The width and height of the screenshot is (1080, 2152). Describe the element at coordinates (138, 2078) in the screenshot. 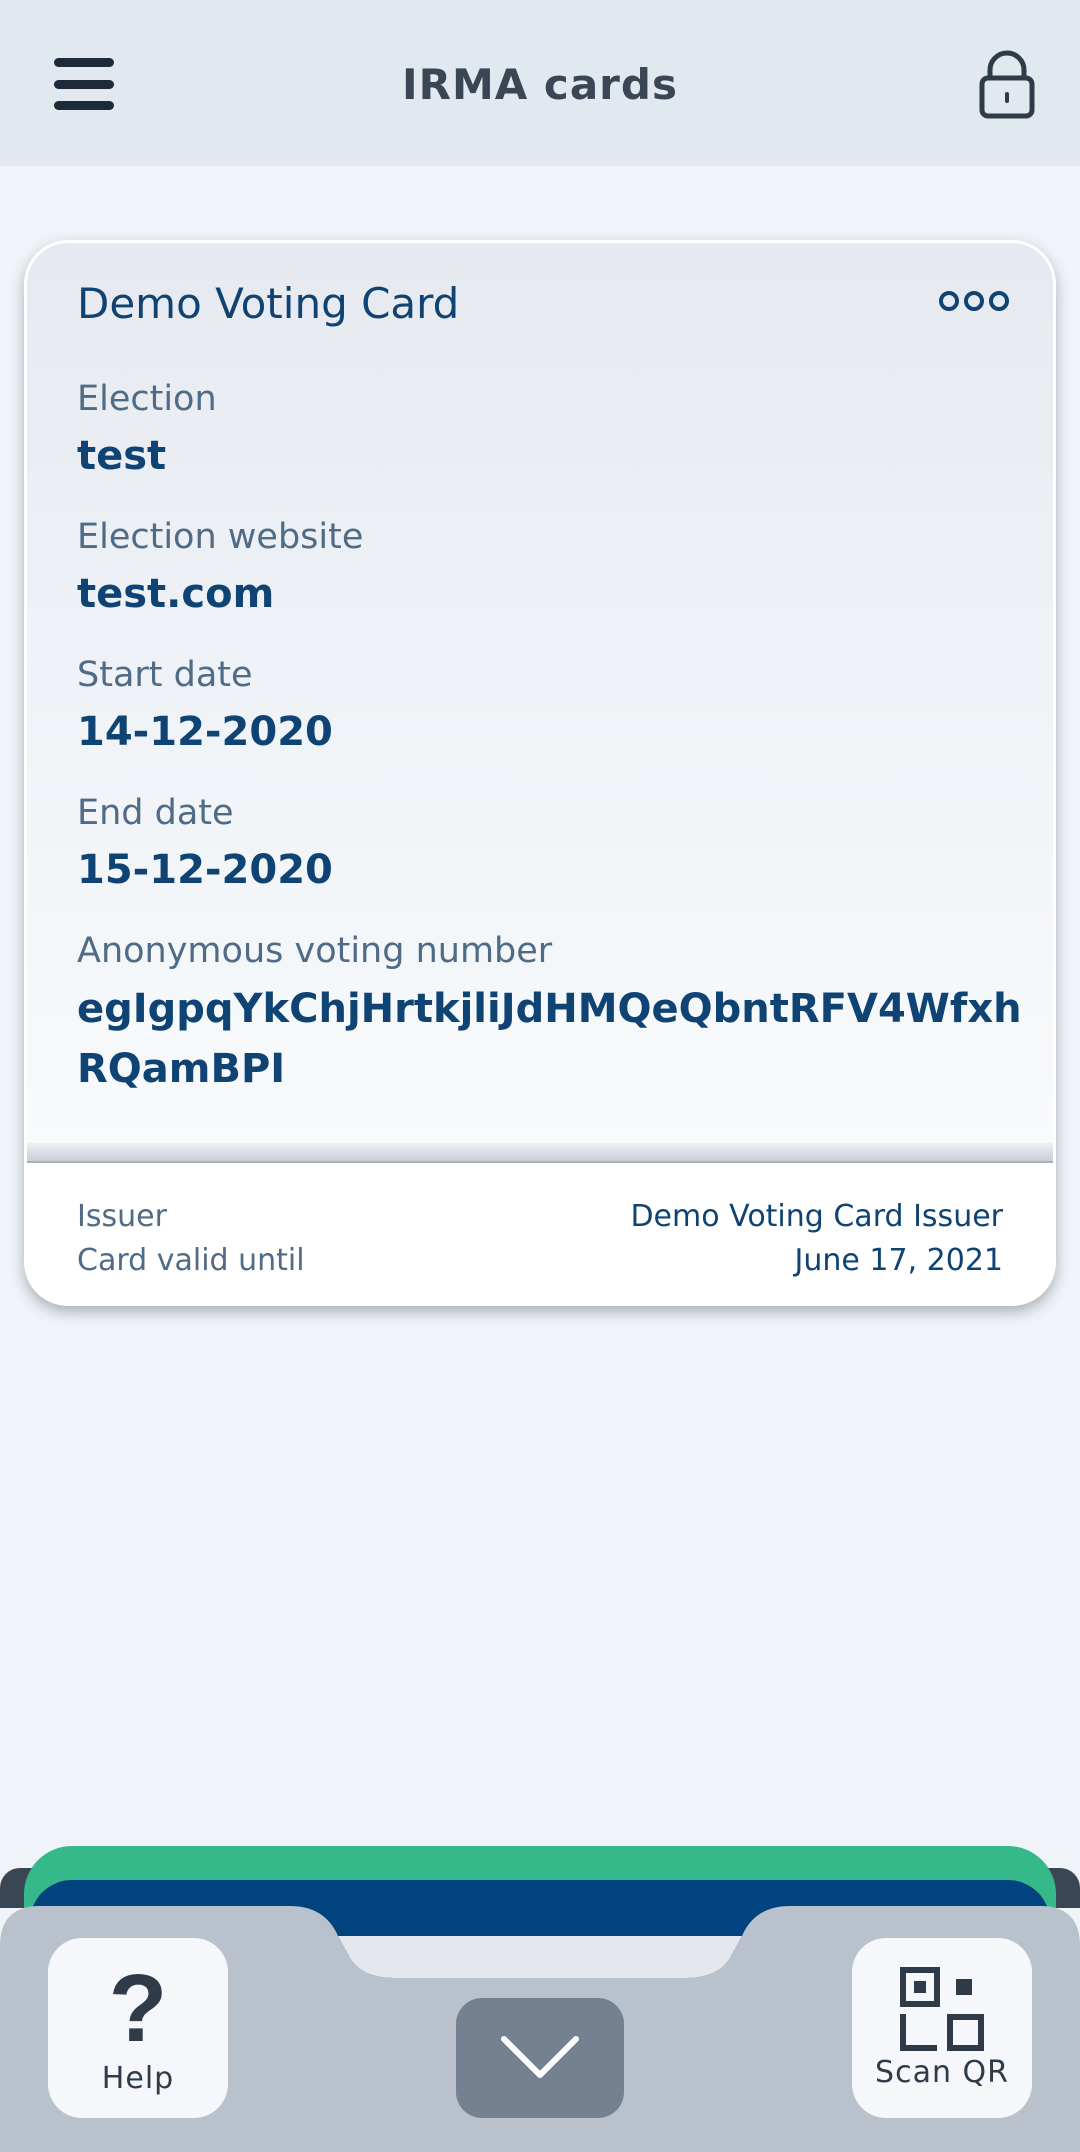

I see `help-label: Help` at that location.